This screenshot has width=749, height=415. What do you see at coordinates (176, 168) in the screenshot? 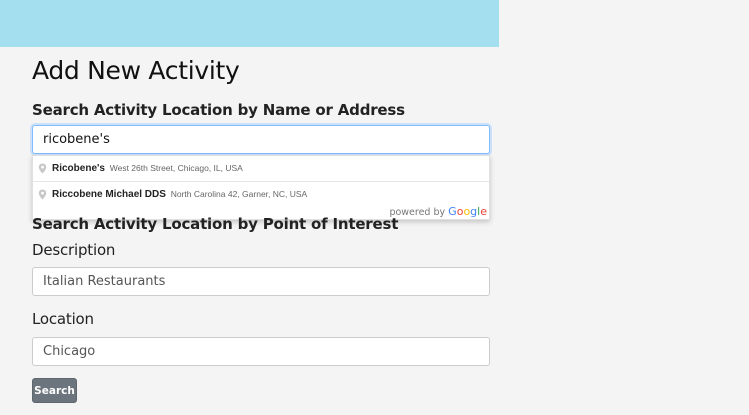
I see `suggestion-address: West 26th Street, Chicago, IL, USA` at bounding box center [176, 168].